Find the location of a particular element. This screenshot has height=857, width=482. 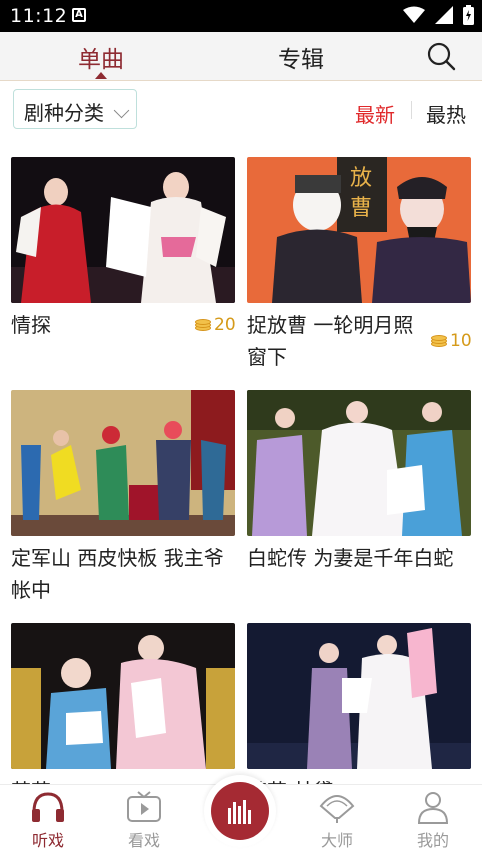

svg-text: 曹 is located at coordinates (361, 208).